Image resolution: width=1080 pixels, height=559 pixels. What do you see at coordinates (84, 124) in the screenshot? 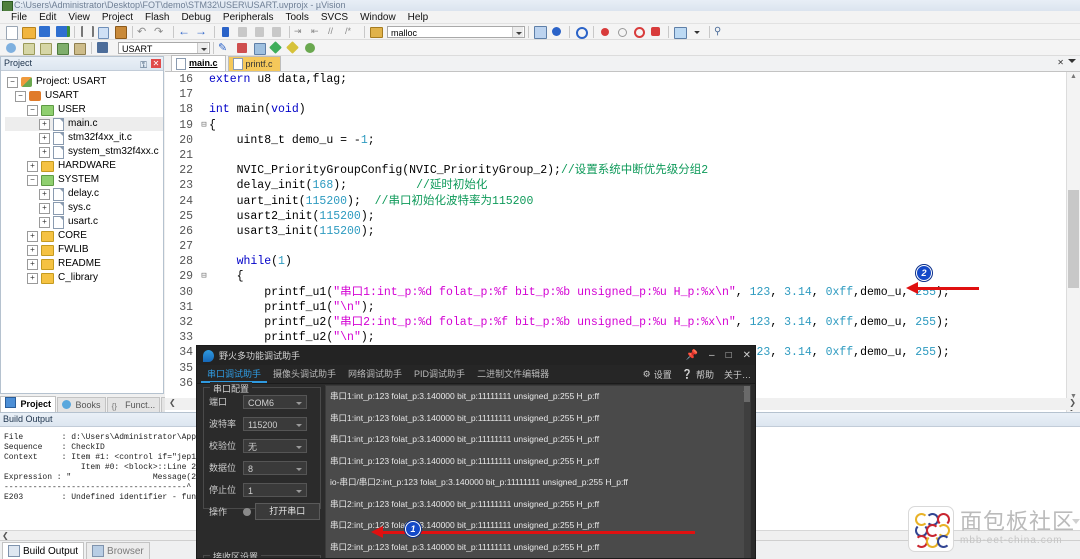
I see `tree-item-main-c: + main.c` at bounding box center [84, 124].